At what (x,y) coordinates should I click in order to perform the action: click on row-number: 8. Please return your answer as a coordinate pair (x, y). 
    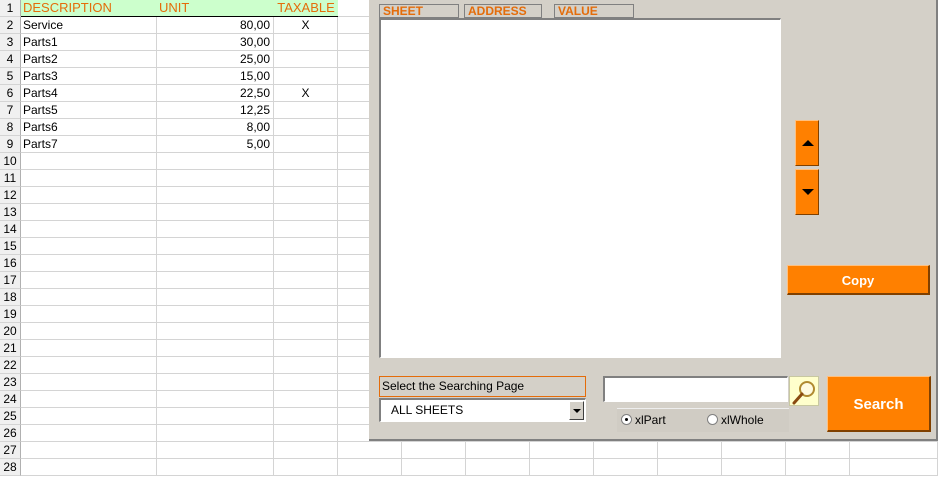
    Looking at the image, I should click on (10, 127).